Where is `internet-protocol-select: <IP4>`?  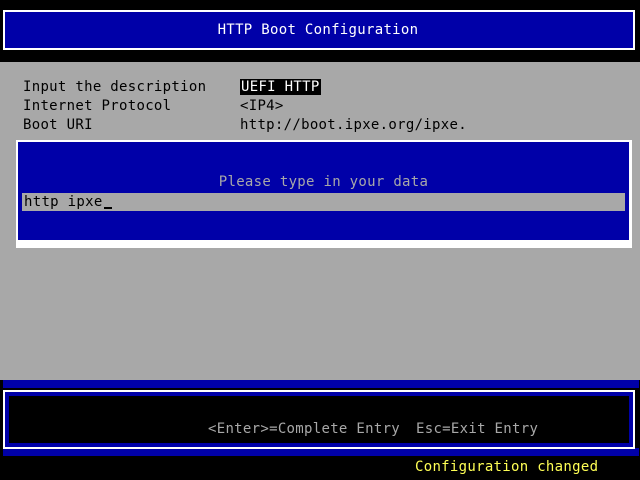 internet-protocol-select: <IP4> is located at coordinates (262, 106).